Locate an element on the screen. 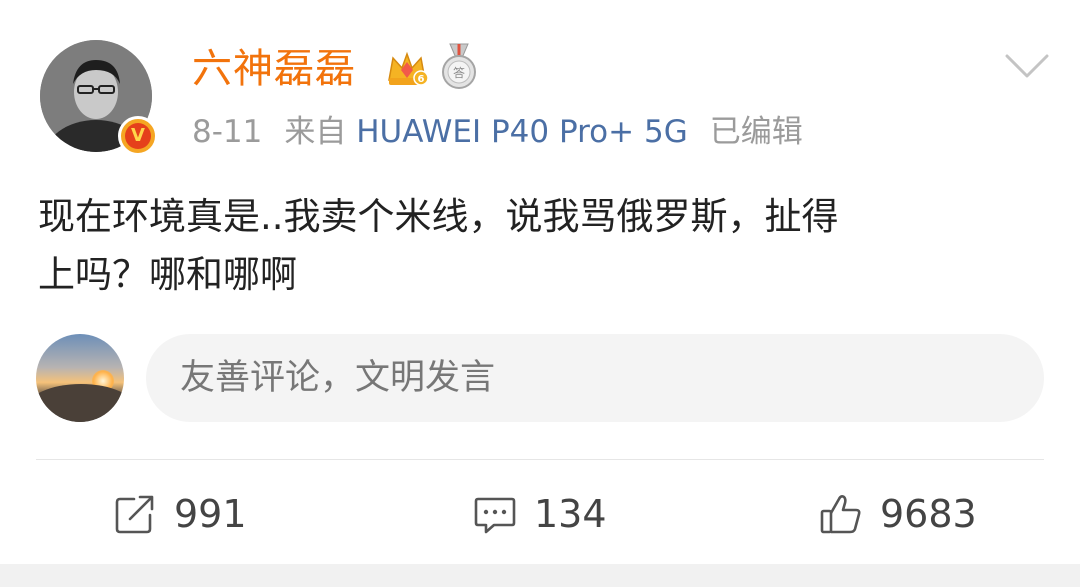  svg-text: 答 is located at coordinates (459, 72).